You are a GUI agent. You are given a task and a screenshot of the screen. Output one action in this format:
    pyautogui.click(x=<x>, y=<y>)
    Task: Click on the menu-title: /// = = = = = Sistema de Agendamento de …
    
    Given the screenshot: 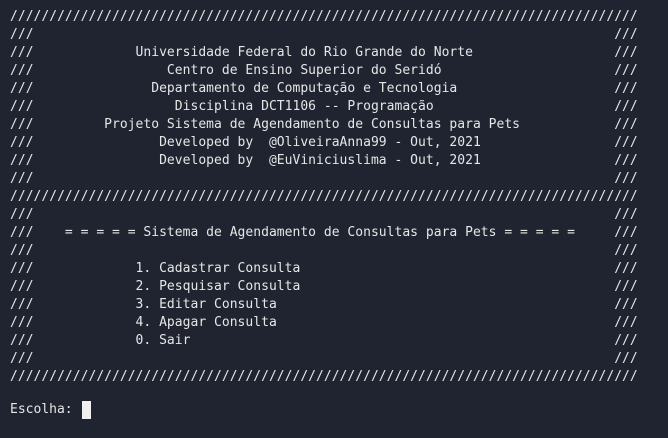 What is the action you would take?
    pyautogui.click(x=324, y=232)
    